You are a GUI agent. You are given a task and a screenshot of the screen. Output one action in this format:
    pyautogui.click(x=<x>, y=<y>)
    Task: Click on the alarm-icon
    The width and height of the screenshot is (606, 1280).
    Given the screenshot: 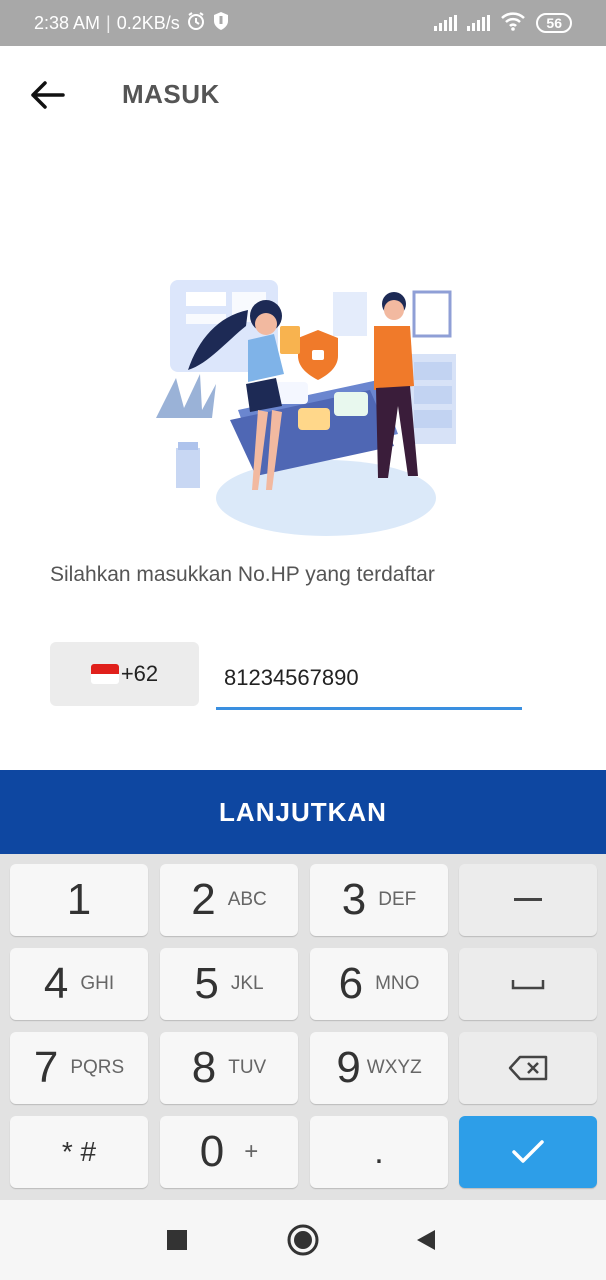 What is the action you would take?
    pyautogui.click(x=196, y=23)
    